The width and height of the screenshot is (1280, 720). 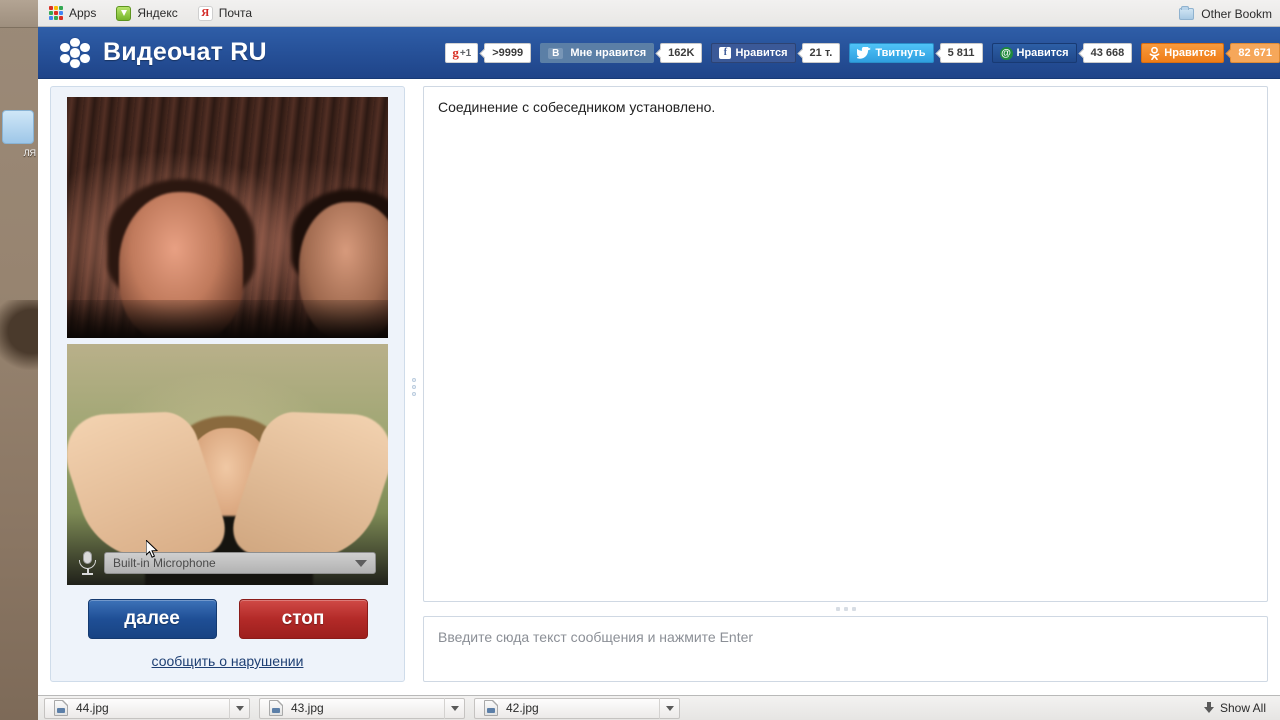 I want to click on bookmark-yandex: Яндекс, so click(x=146, y=13).